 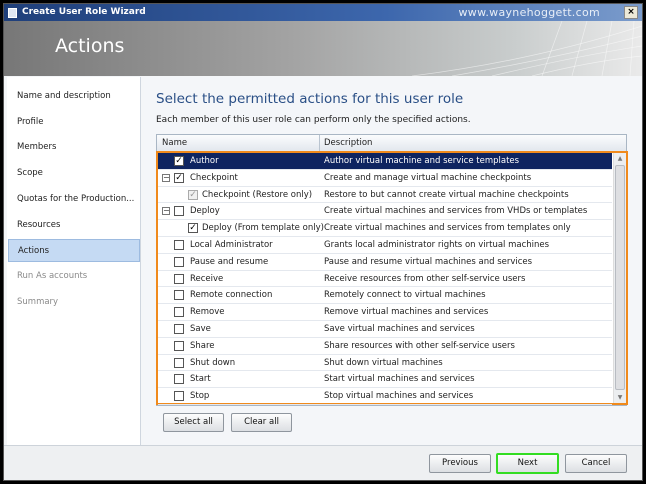 I want to click on action-description: Start virtual machines and services, so click(x=399, y=379).